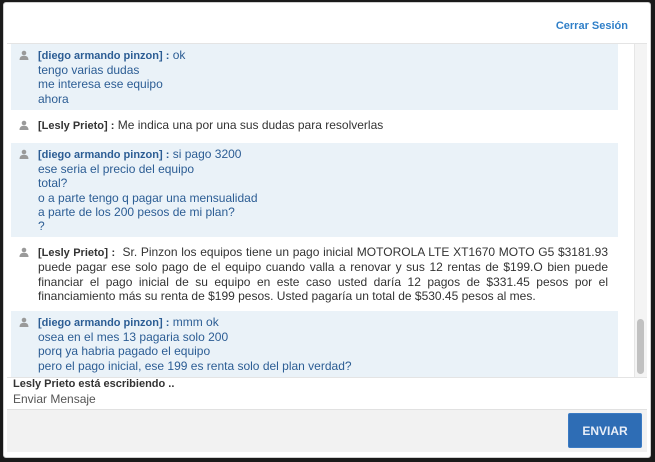 The height and width of the screenshot is (462, 655). I want to click on message-text: total?, so click(53, 183).